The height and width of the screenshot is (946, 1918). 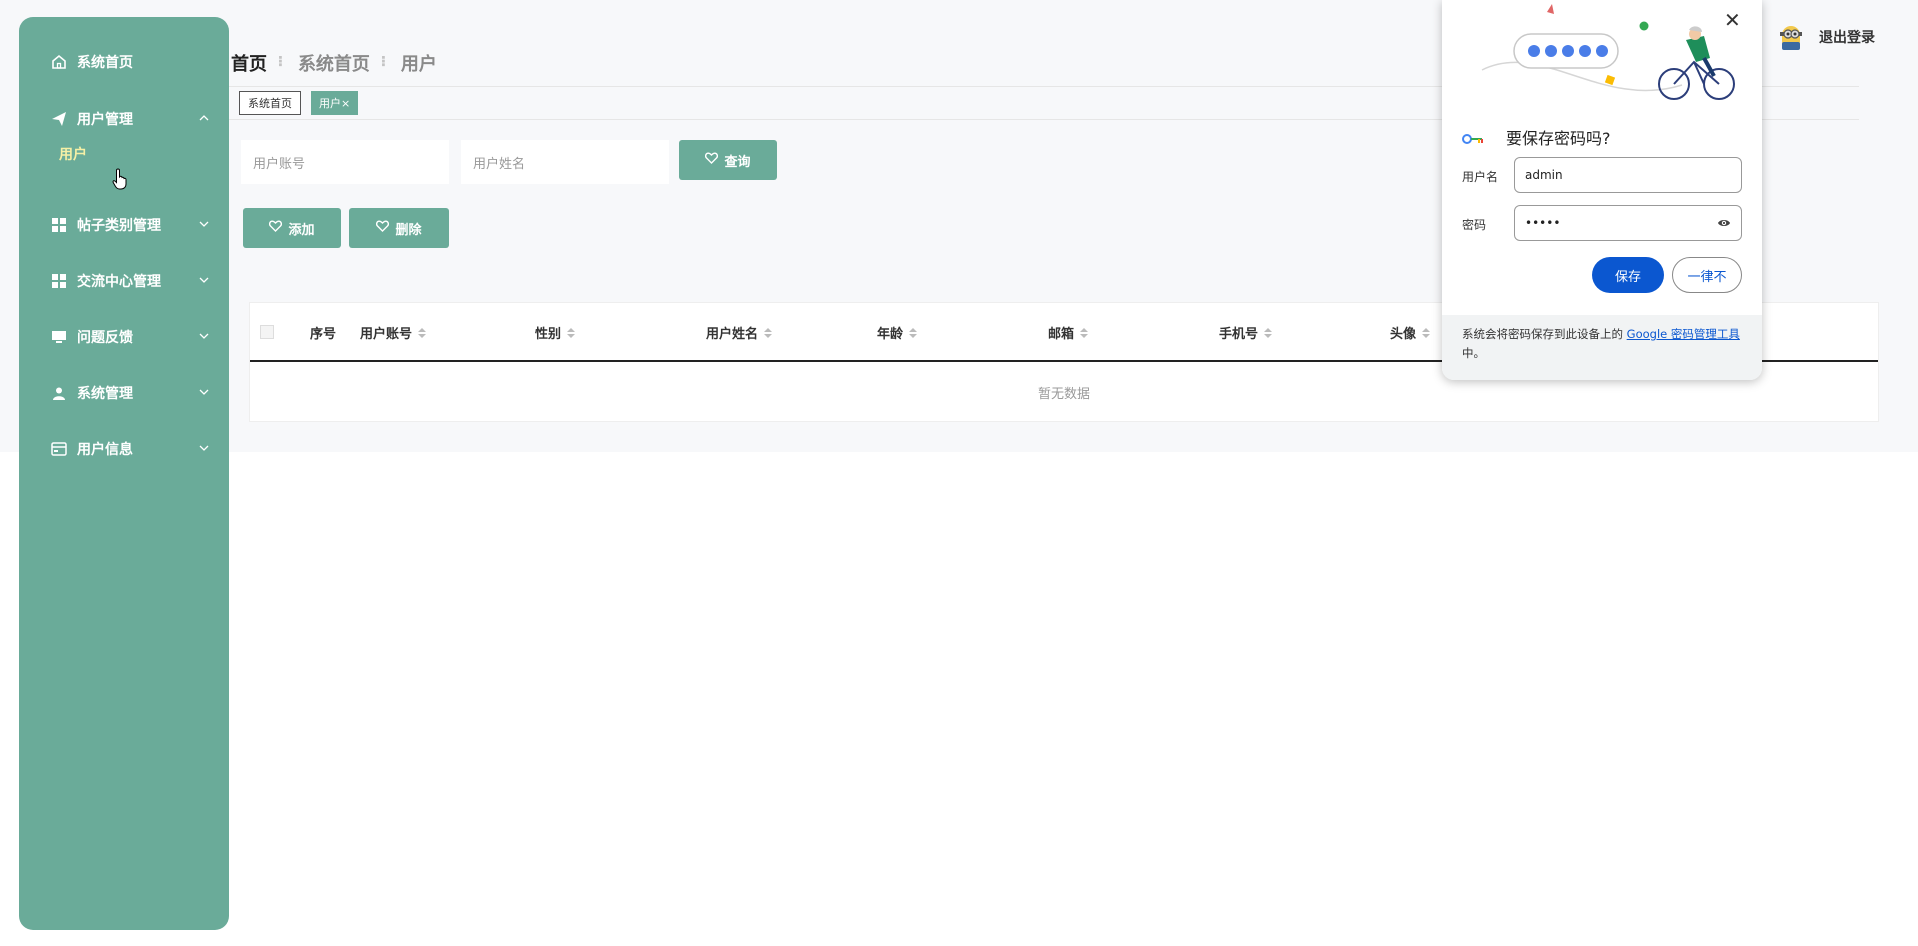 I want to click on footer-suffix: 中。, so click(x=1473, y=353).